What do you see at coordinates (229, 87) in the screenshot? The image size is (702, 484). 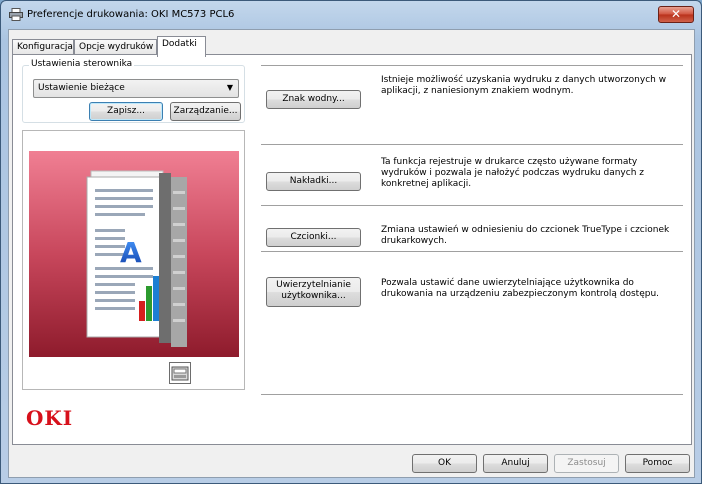 I see `chevron-down-icon: ▼` at bounding box center [229, 87].